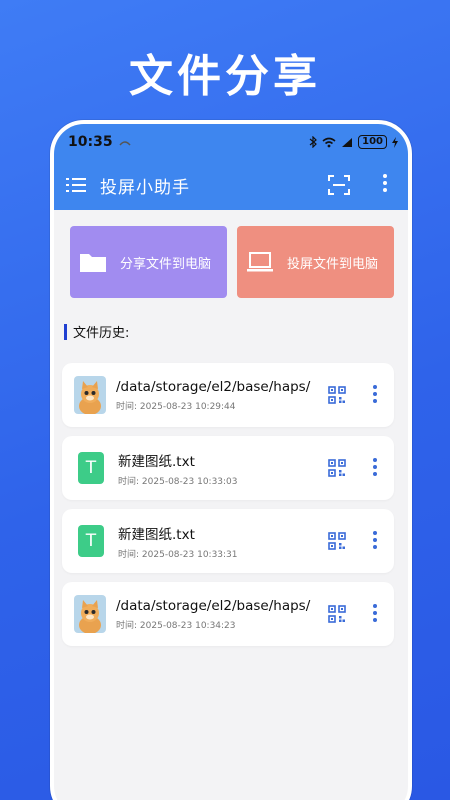  I want to click on app-bar: 10:35 100 投屏小助手, so click(231, 167).